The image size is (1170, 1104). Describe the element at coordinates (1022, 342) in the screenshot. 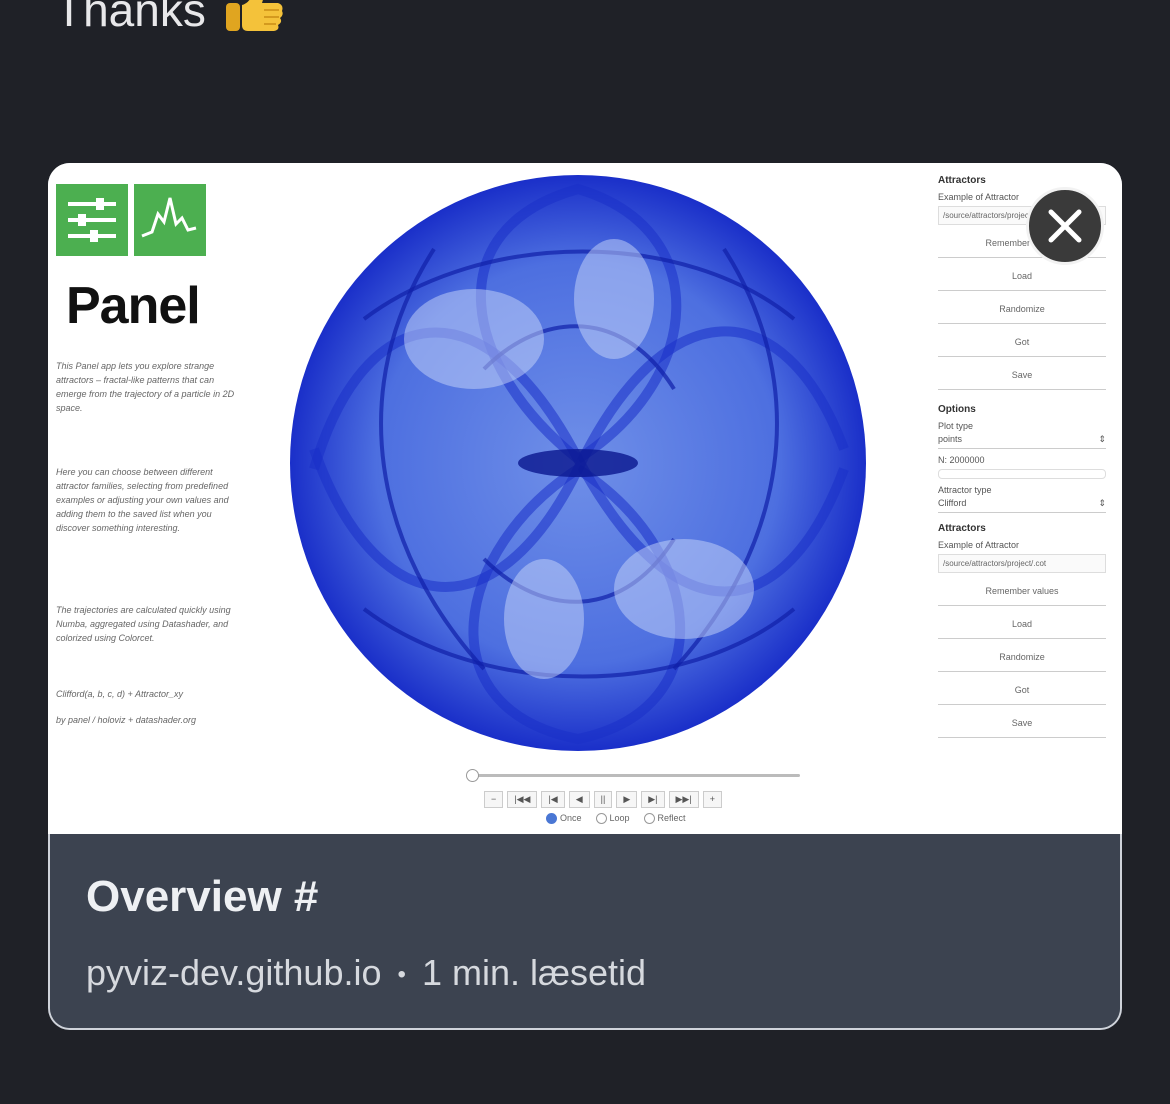

I see `got-button: Got` at that location.